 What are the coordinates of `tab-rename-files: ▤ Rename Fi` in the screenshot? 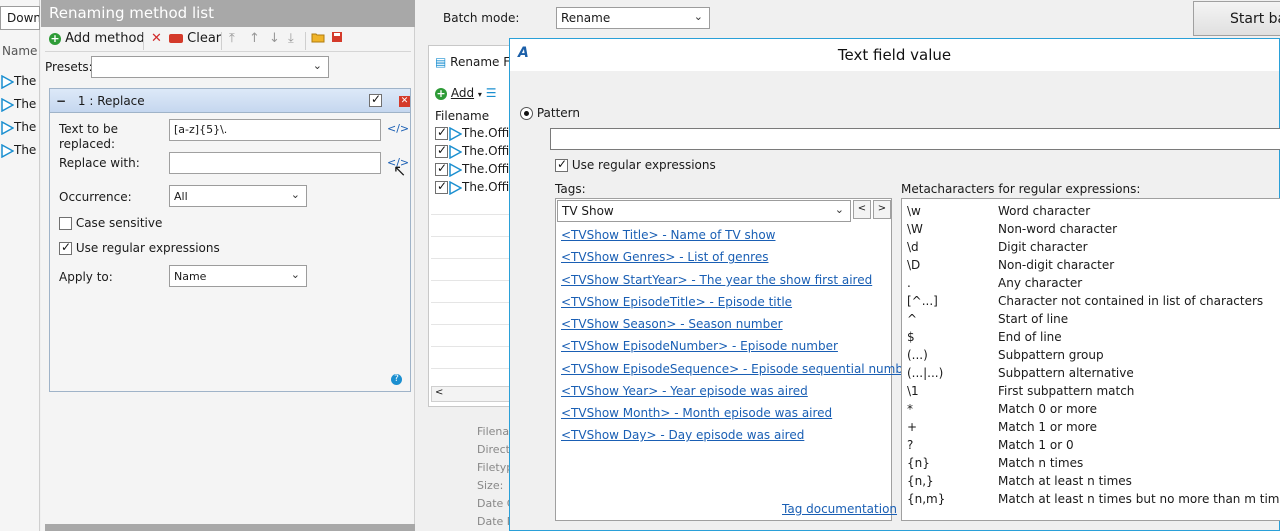 It's located at (474, 62).